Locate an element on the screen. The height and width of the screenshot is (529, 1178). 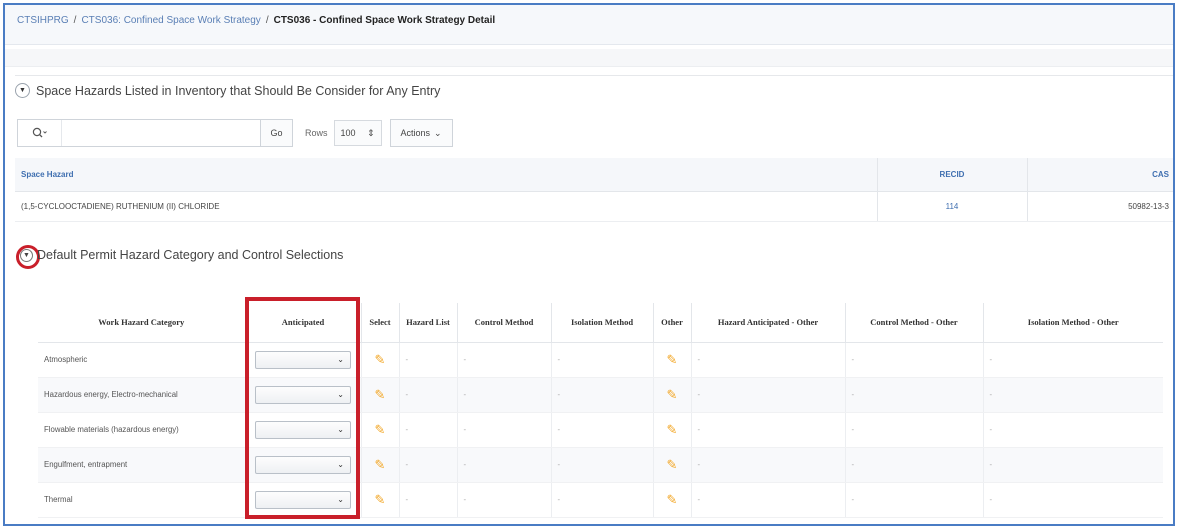
cell-category: Atmospheric is located at coordinates (141, 360).